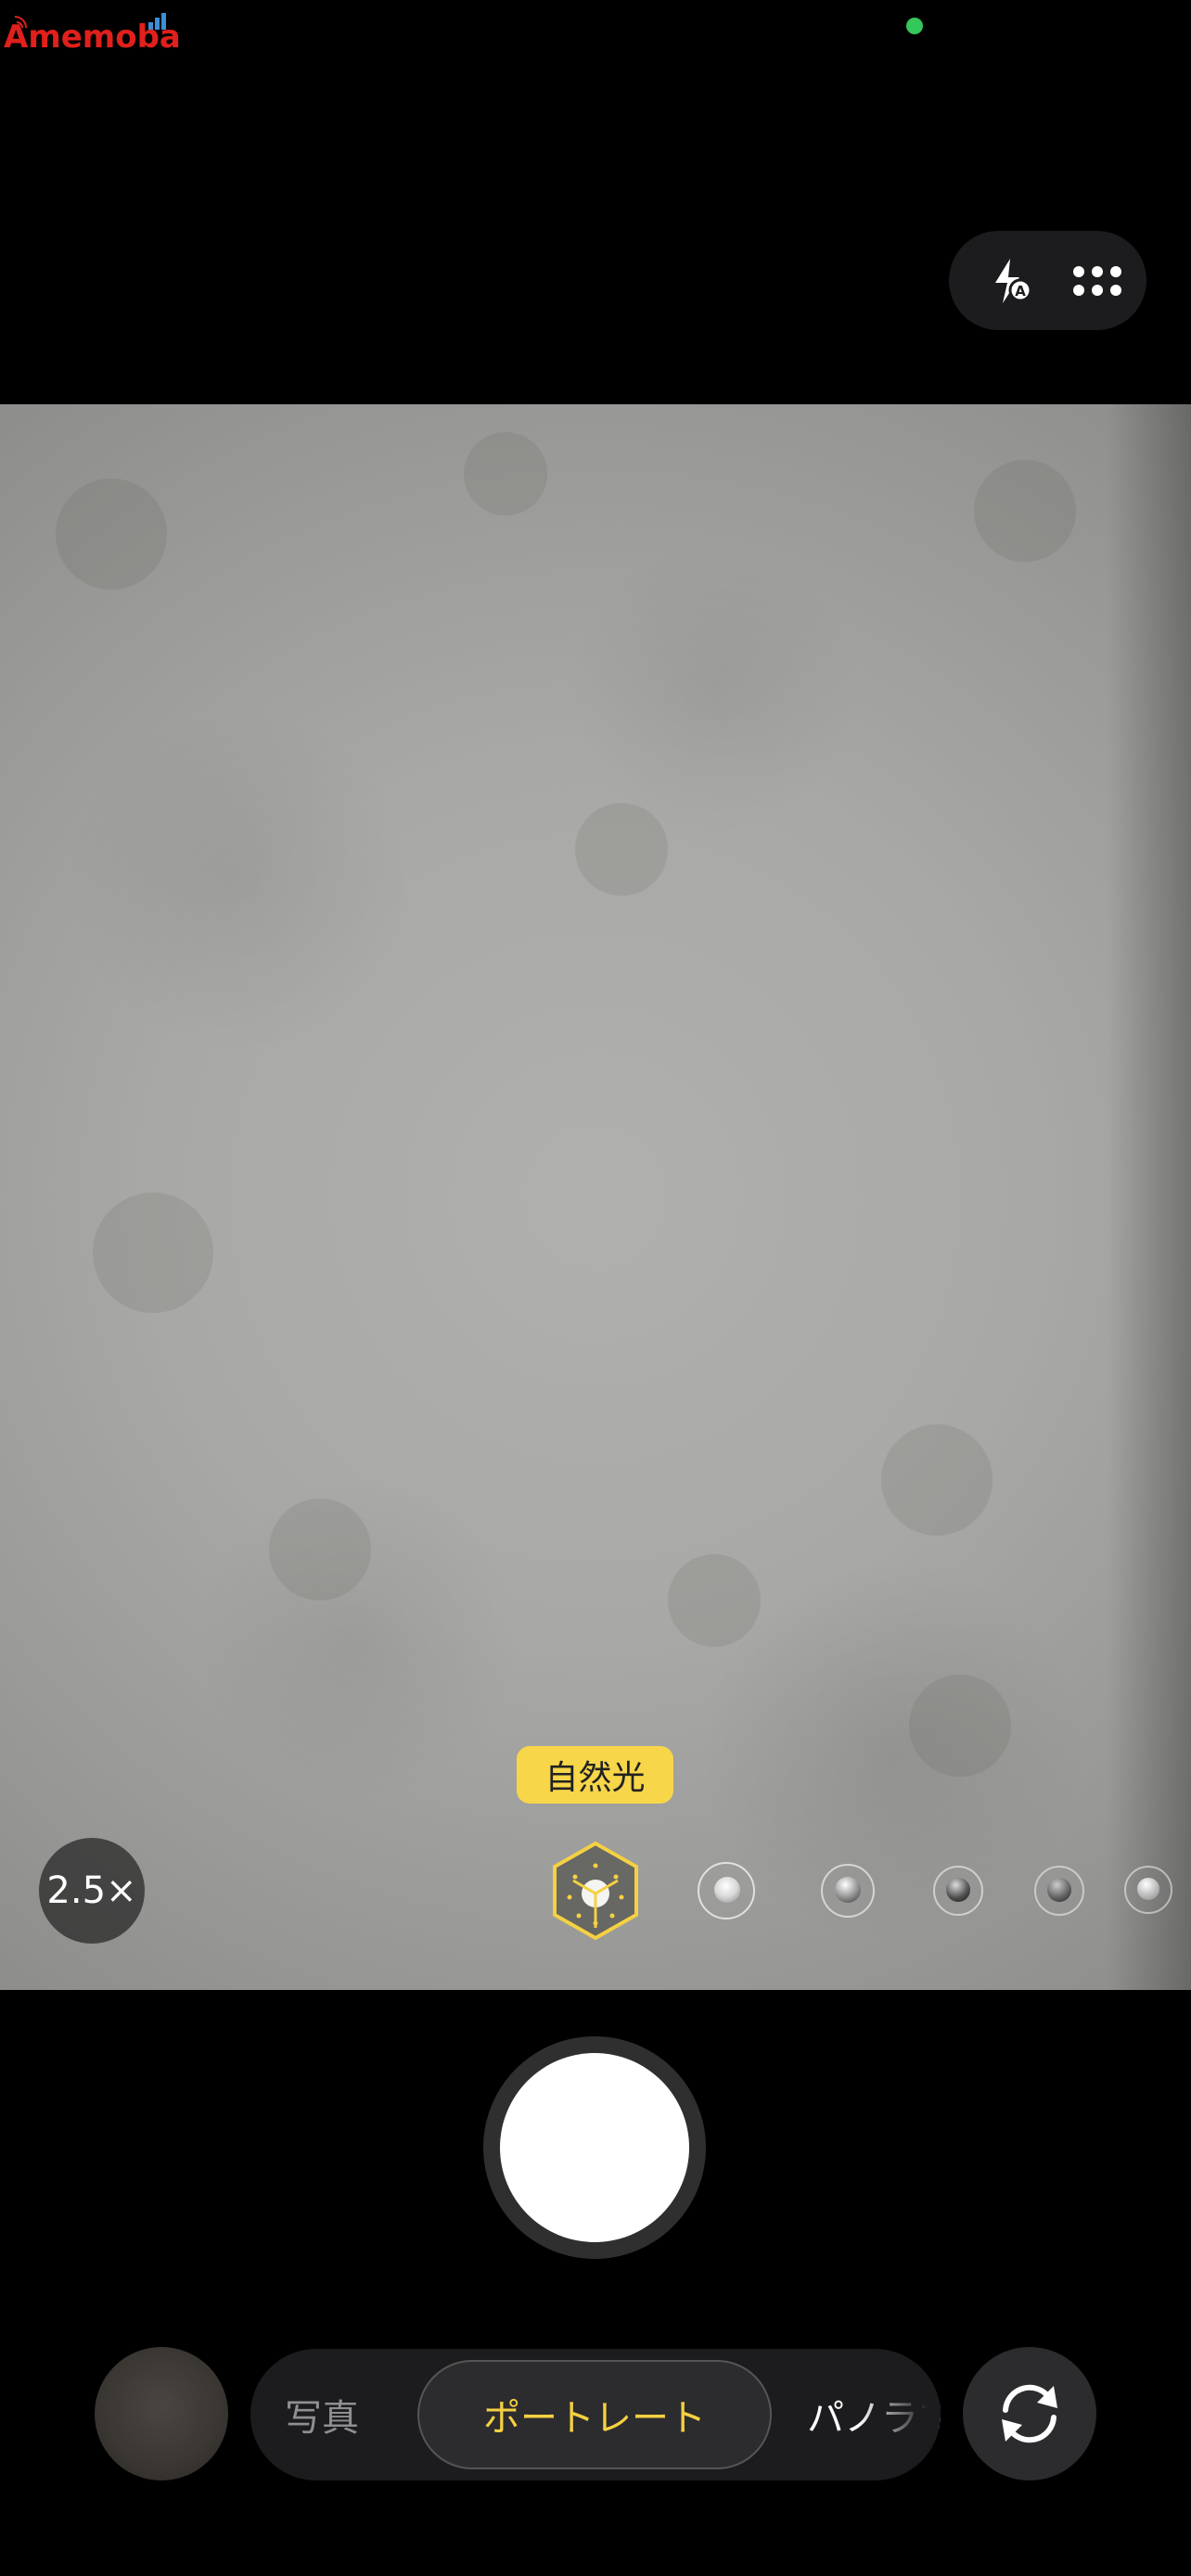 The image size is (1191, 2576). I want to click on shutter-core, so click(594, 2147).